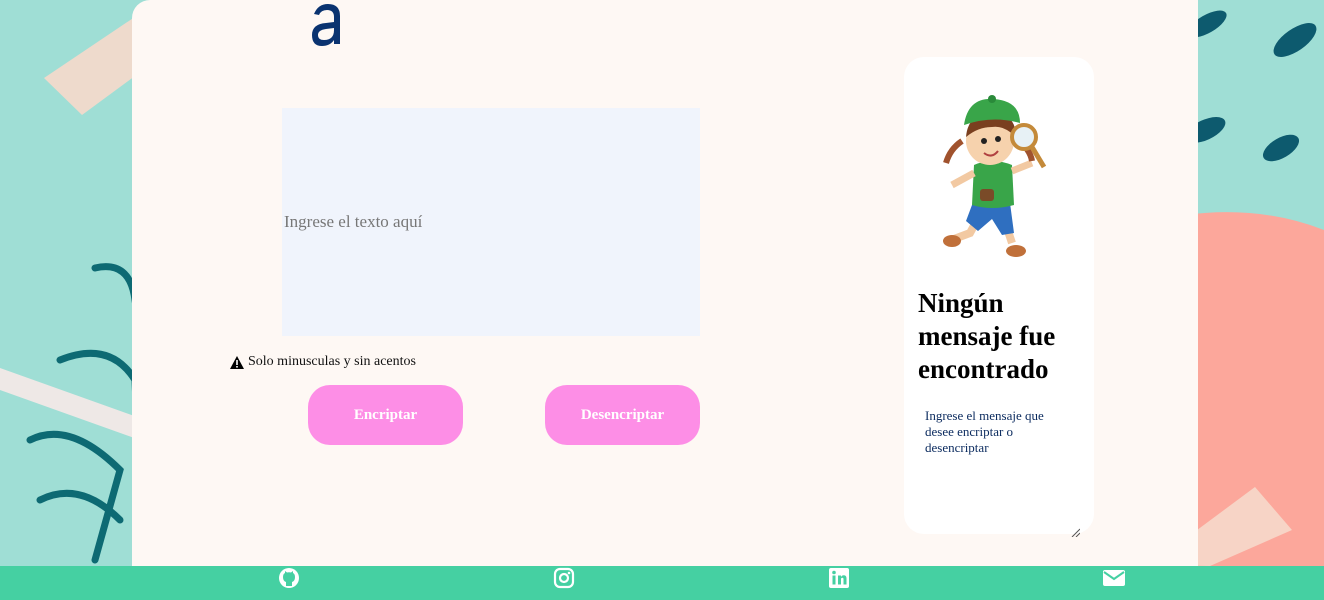  I want to click on detective-girl-illustration, so click(997, 179).